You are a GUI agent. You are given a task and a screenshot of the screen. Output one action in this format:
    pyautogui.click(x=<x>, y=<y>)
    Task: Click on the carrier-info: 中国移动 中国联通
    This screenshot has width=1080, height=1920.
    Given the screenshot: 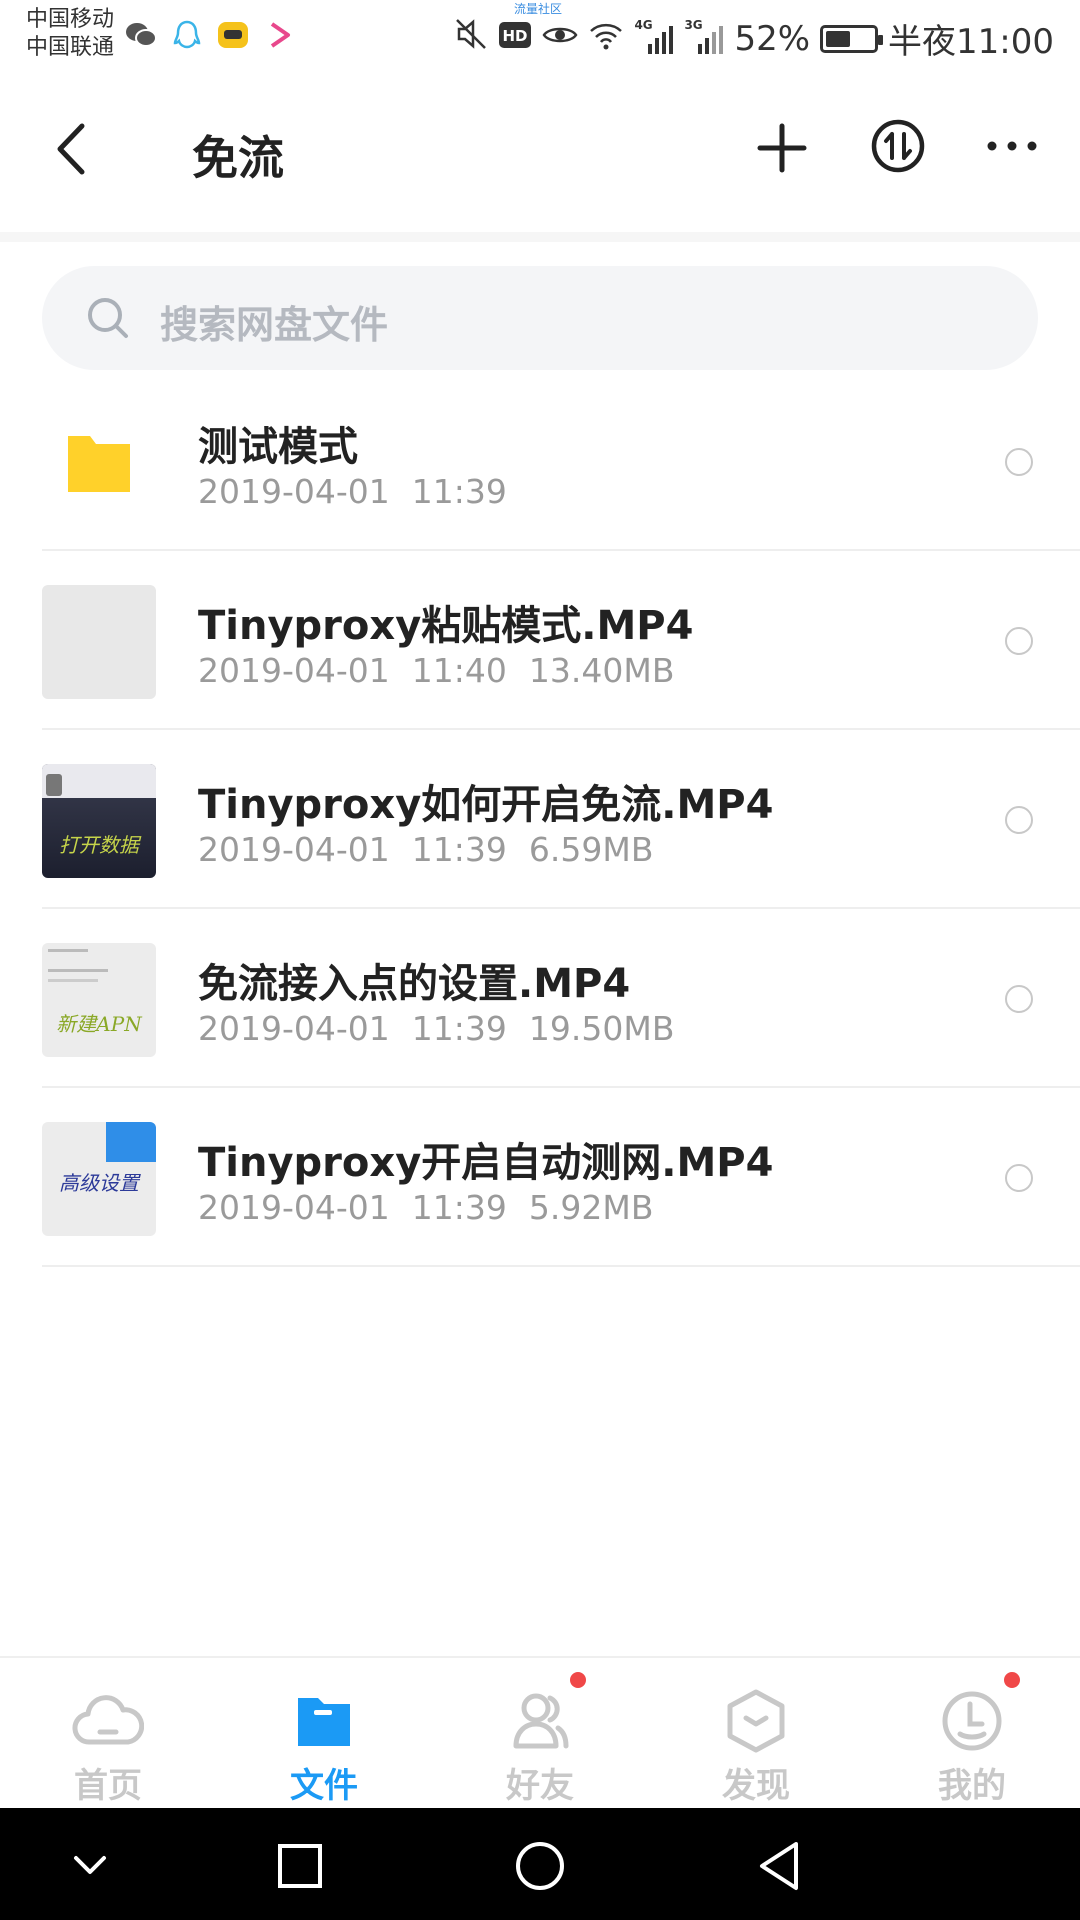 What is the action you would take?
    pyautogui.click(x=70, y=34)
    